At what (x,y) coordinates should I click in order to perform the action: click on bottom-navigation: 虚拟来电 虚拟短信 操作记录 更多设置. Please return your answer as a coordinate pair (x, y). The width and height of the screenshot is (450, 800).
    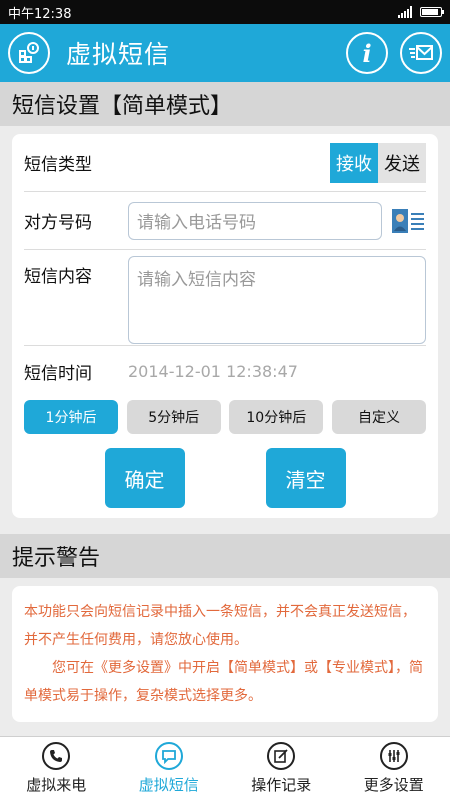
    Looking at the image, I should click on (225, 768).